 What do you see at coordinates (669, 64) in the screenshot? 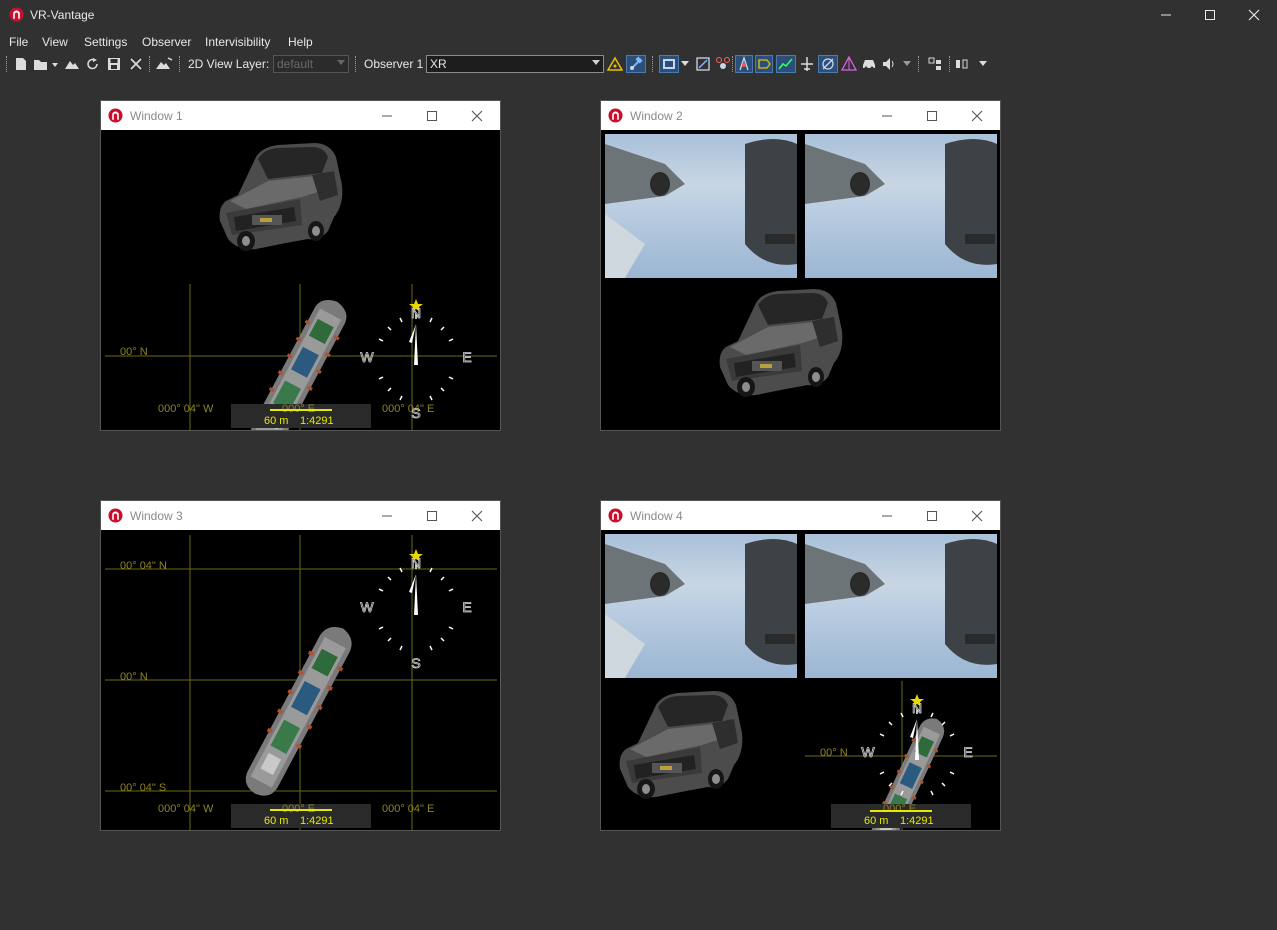
I see `view-mode-button` at bounding box center [669, 64].